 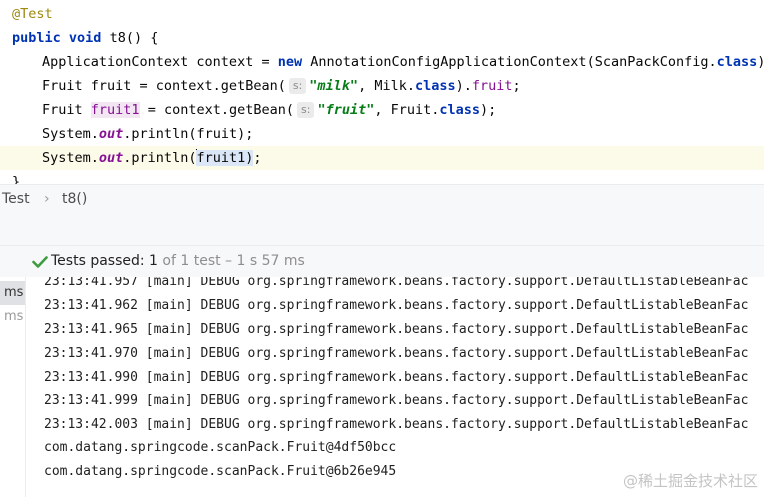 What do you see at coordinates (16, 199) in the screenshot?
I see `breadcrumb-class: Test` at bounding box center [16, 199].